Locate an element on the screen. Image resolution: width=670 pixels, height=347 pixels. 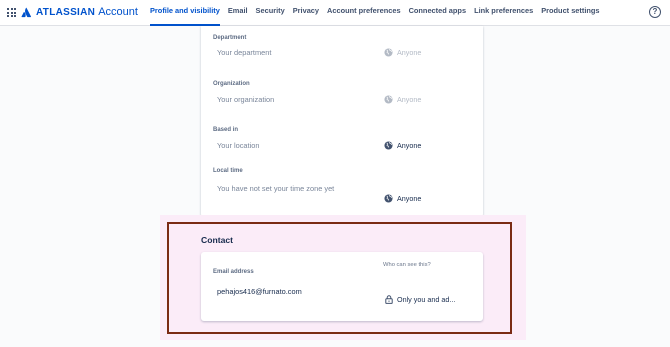
location-input: Your location is located at coordinates (276, 146).